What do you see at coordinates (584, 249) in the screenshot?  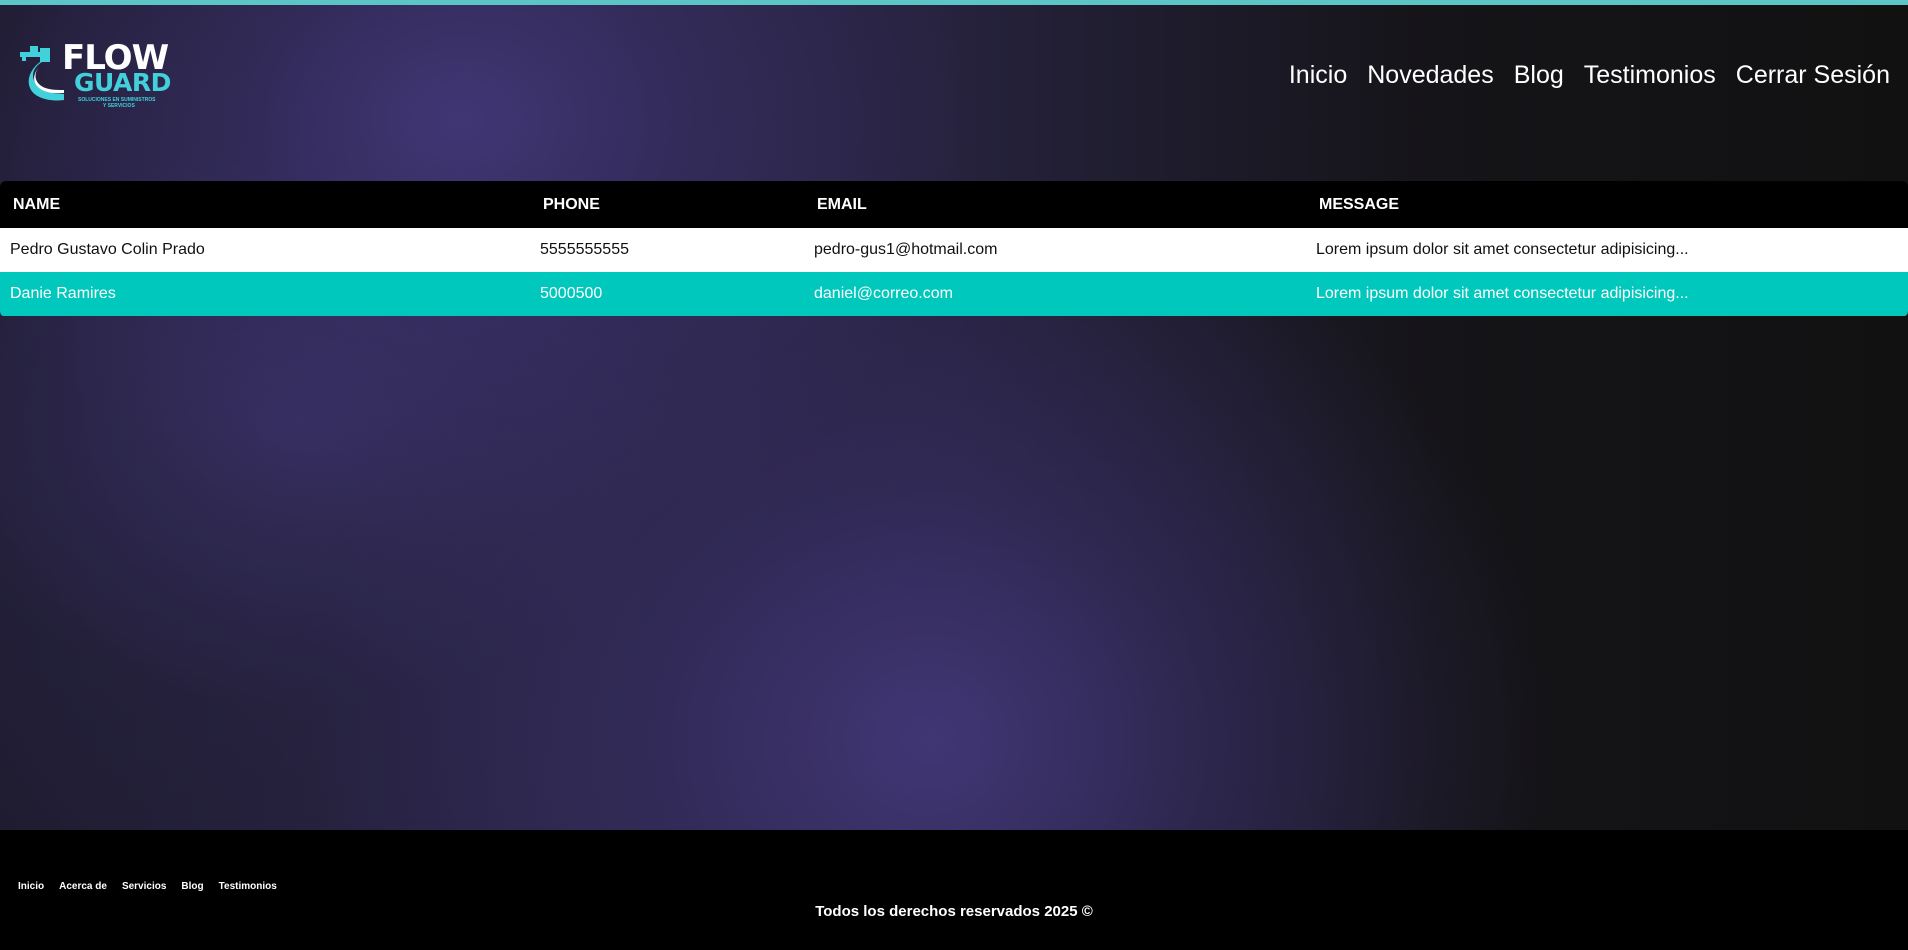 I see `cell-phone: 5555555555` at bounding box center [584, 249].